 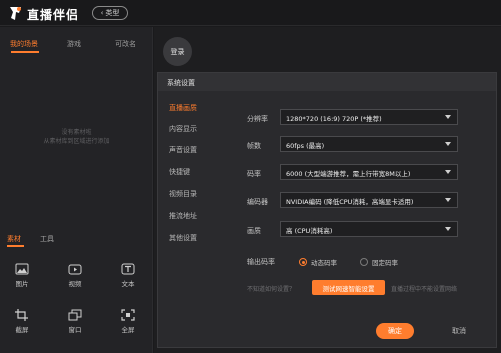 What do you see at coordinates (385, 263) in the screenshot?
I see `radio-fixed-label: 固定码率` at bounding box center [385, 263].